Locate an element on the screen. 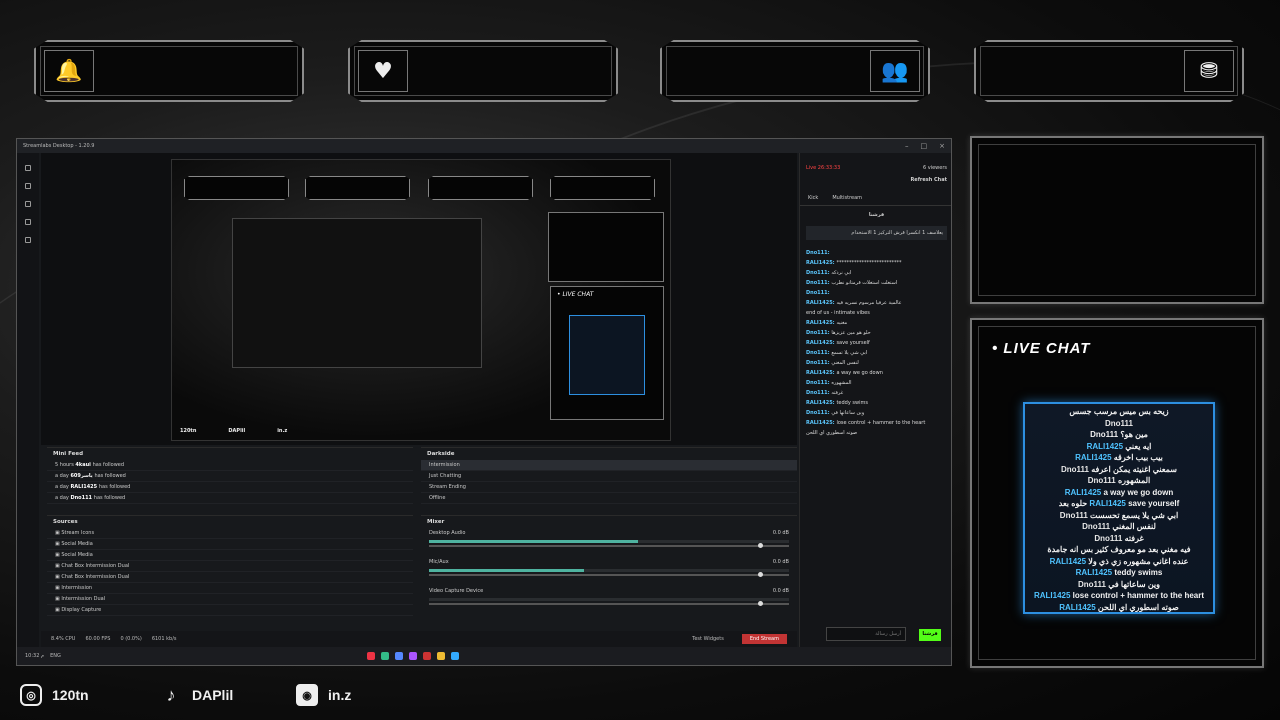  source-item: ▣ Intermission is located at coordinates (230, 588).